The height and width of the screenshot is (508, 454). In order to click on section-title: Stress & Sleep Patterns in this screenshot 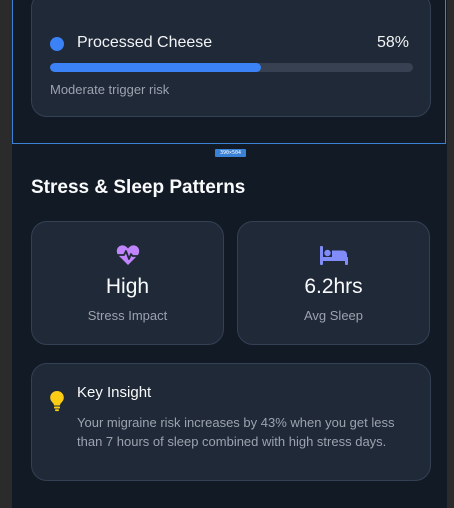, I will do `click(138, 187)`.